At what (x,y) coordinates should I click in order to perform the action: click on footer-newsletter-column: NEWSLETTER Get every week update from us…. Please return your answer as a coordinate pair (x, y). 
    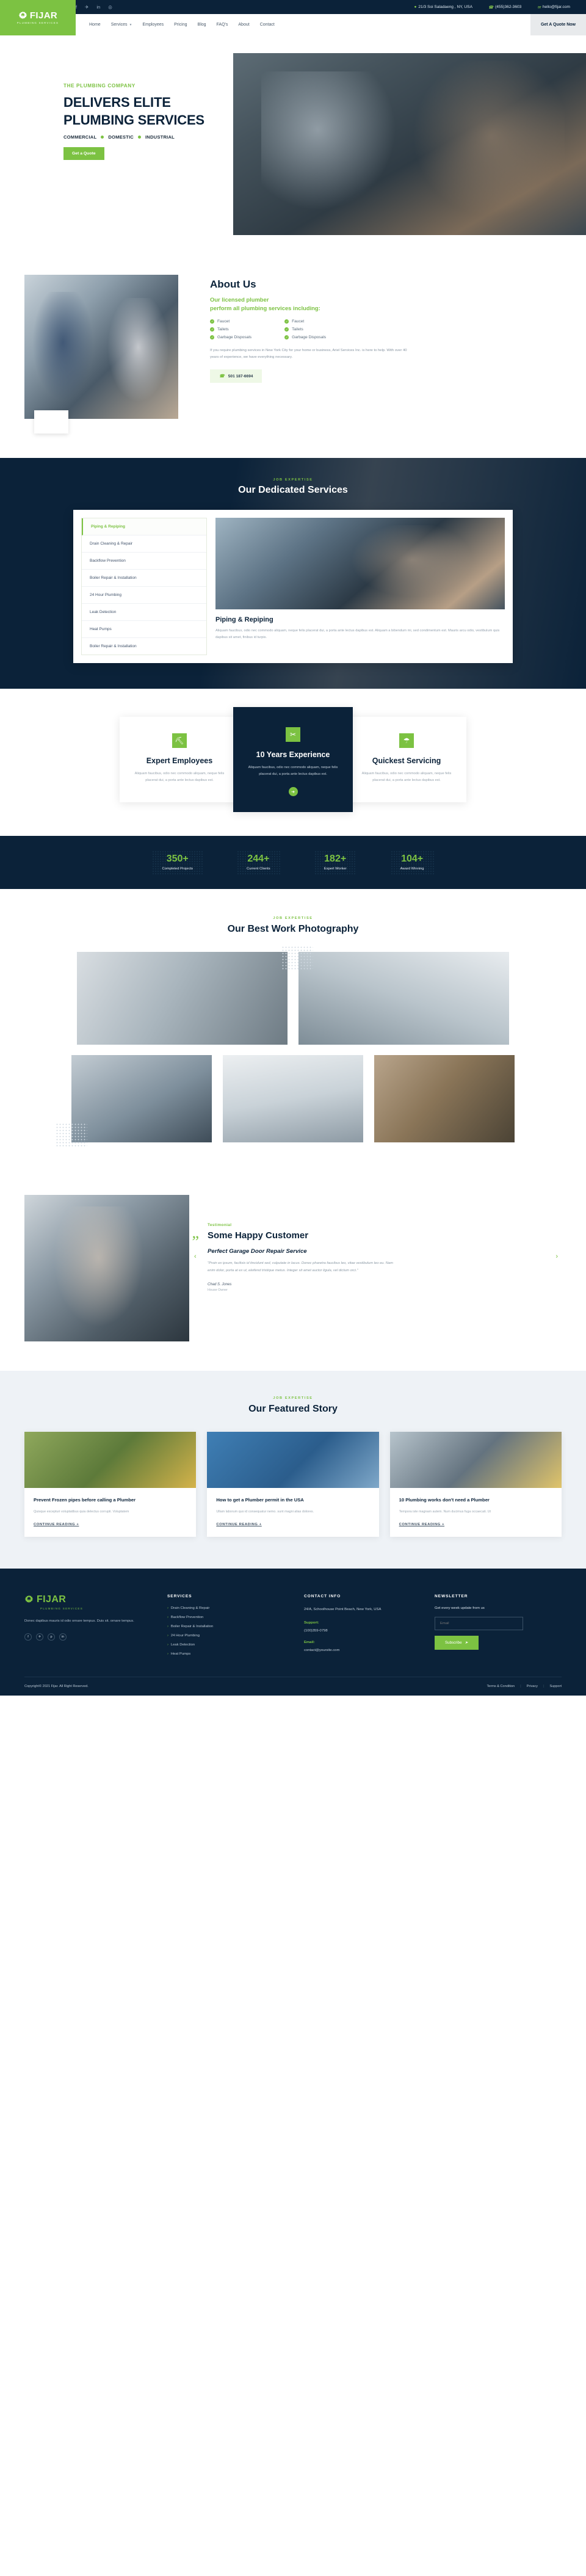
    Looking at the image, I should click on (498, 1625).